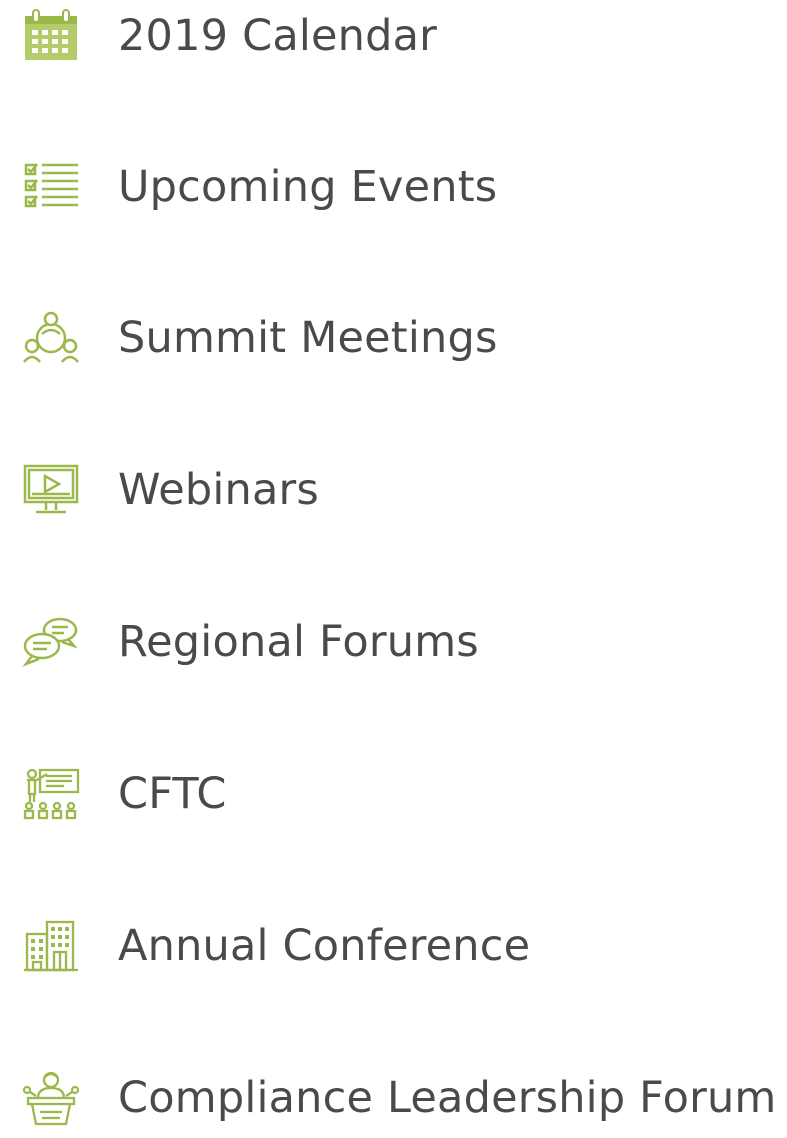  I want to click on menu-item-2019-calendar: 2019 Calendar, so click(393, 38).